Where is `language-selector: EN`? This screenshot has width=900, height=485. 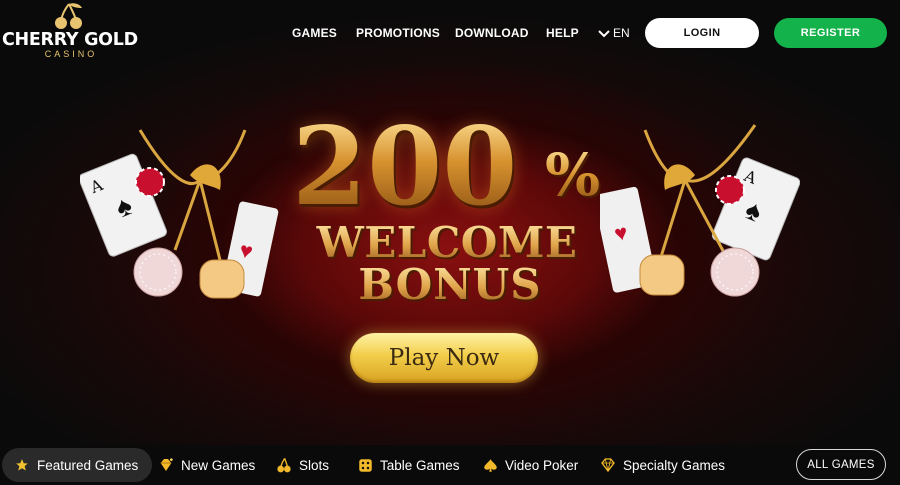 language-selector: EN is located at coordinates (614, 33).